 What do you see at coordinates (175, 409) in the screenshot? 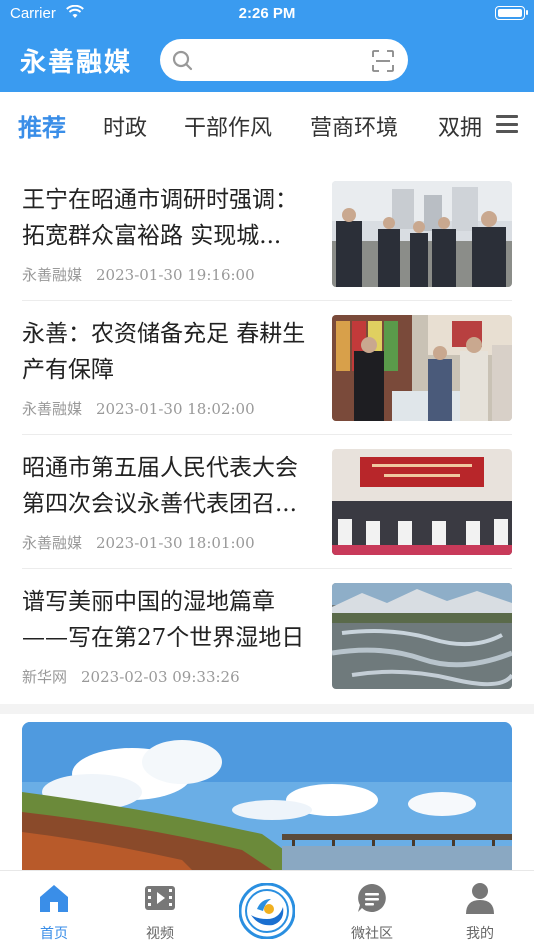
I see `news-time: 2023-01-30 18:02:00` at bounding box center [175, 409].